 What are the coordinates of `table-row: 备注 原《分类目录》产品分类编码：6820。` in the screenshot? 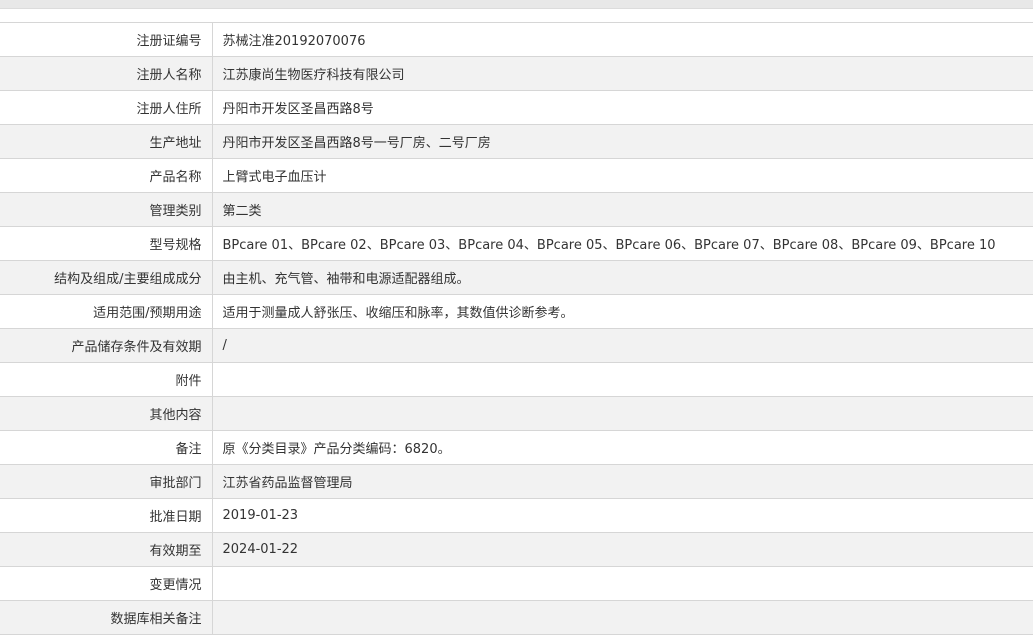 It's located at (516, 447).